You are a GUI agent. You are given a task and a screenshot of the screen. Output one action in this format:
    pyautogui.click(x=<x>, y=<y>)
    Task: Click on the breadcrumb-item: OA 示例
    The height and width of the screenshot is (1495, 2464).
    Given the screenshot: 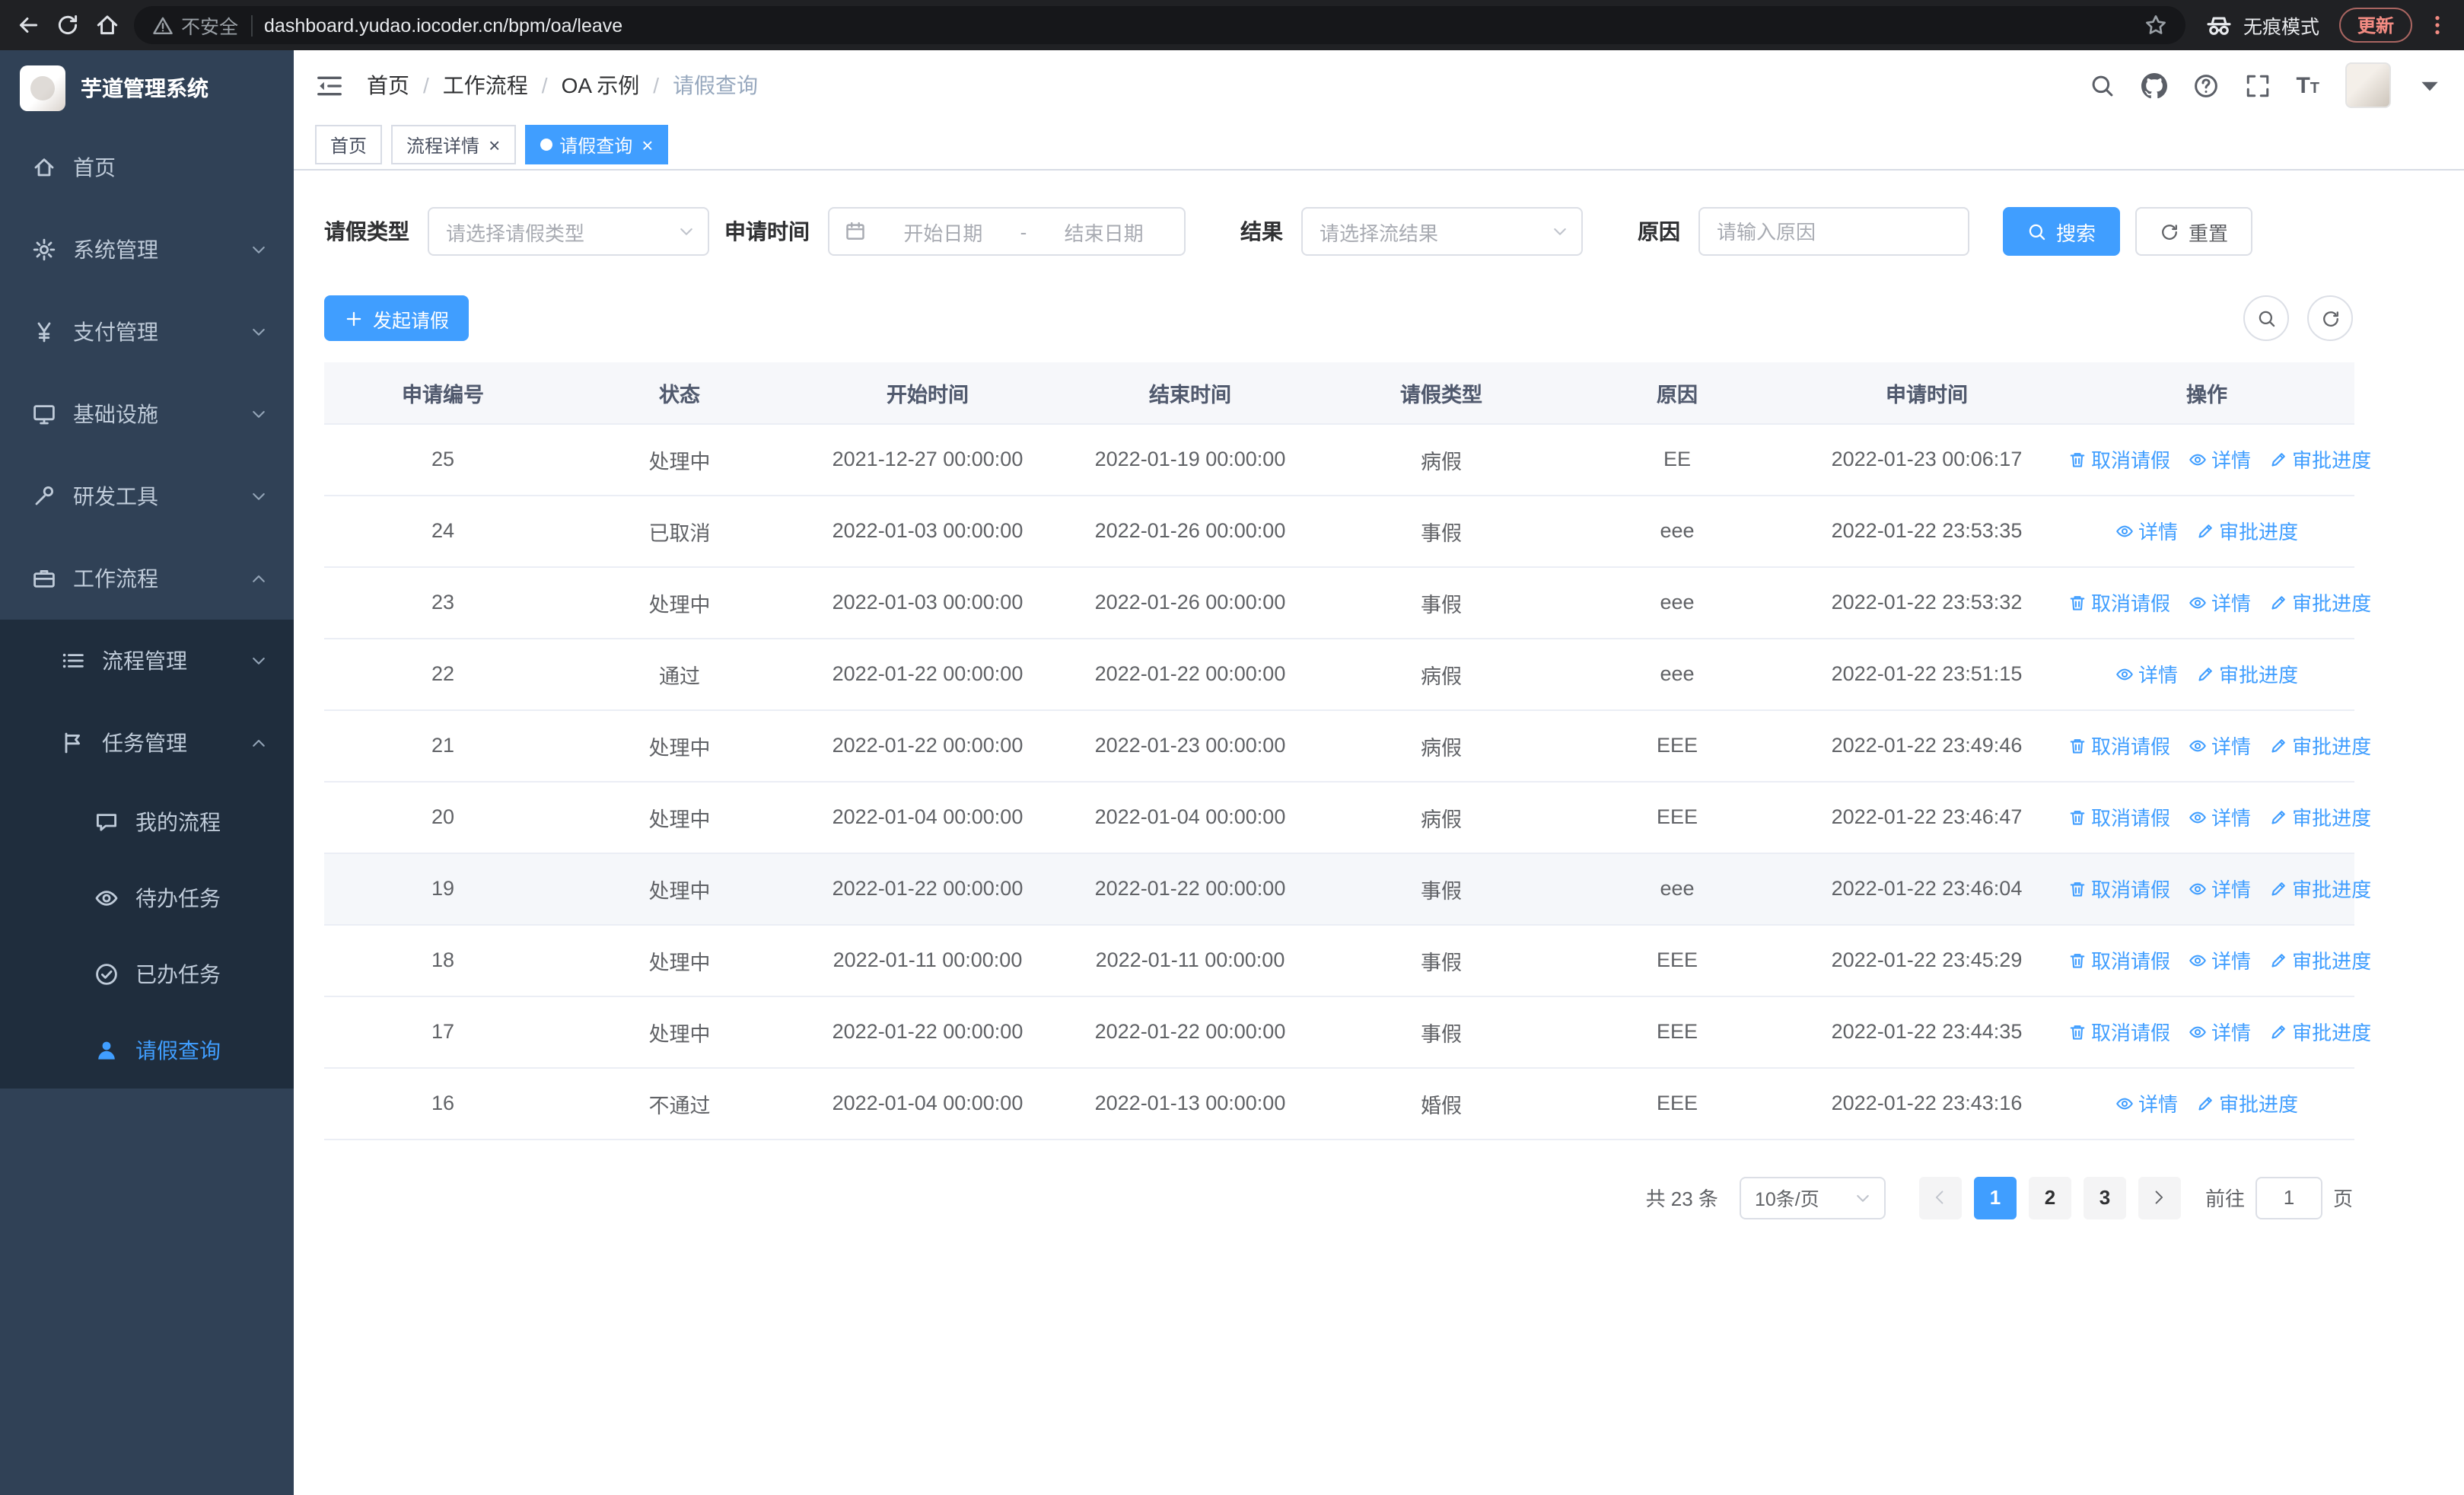 What is the action you would take?
    pyautogui.click(x=601, y=85)
    